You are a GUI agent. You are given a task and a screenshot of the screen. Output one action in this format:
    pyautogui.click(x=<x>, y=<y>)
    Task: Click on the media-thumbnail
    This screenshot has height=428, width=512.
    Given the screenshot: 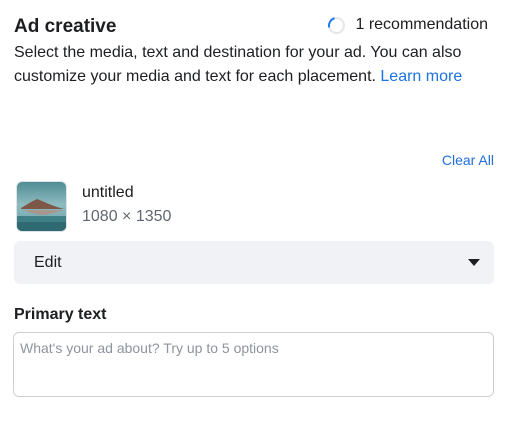 What is the action you would take?
    pyautogui.click(x=41, y=206)
    